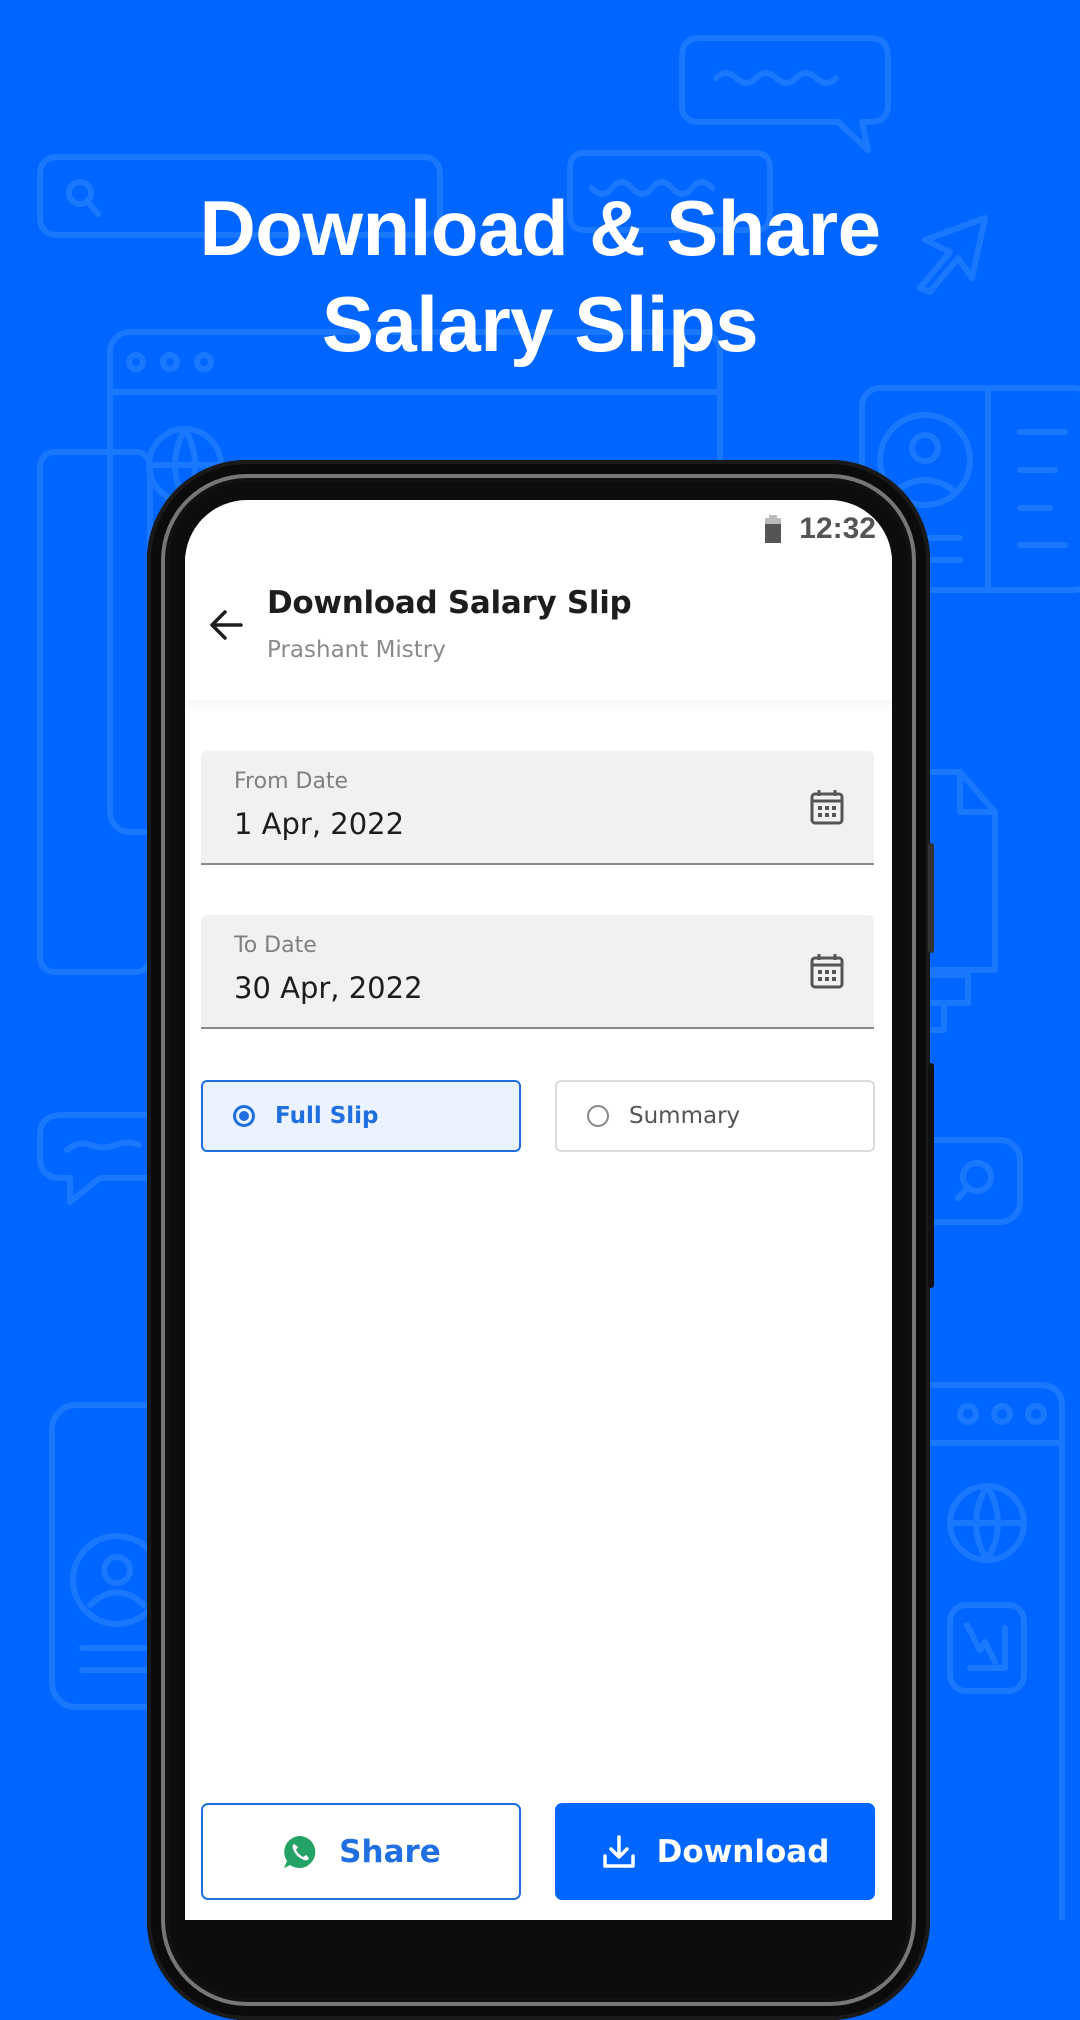 The height and width of the screenshot is (2020, 1080). What do you see at coordinates (996, 1651) in the screenshot?
I see `browser-window-icon` at bounding box center [996, 1651].